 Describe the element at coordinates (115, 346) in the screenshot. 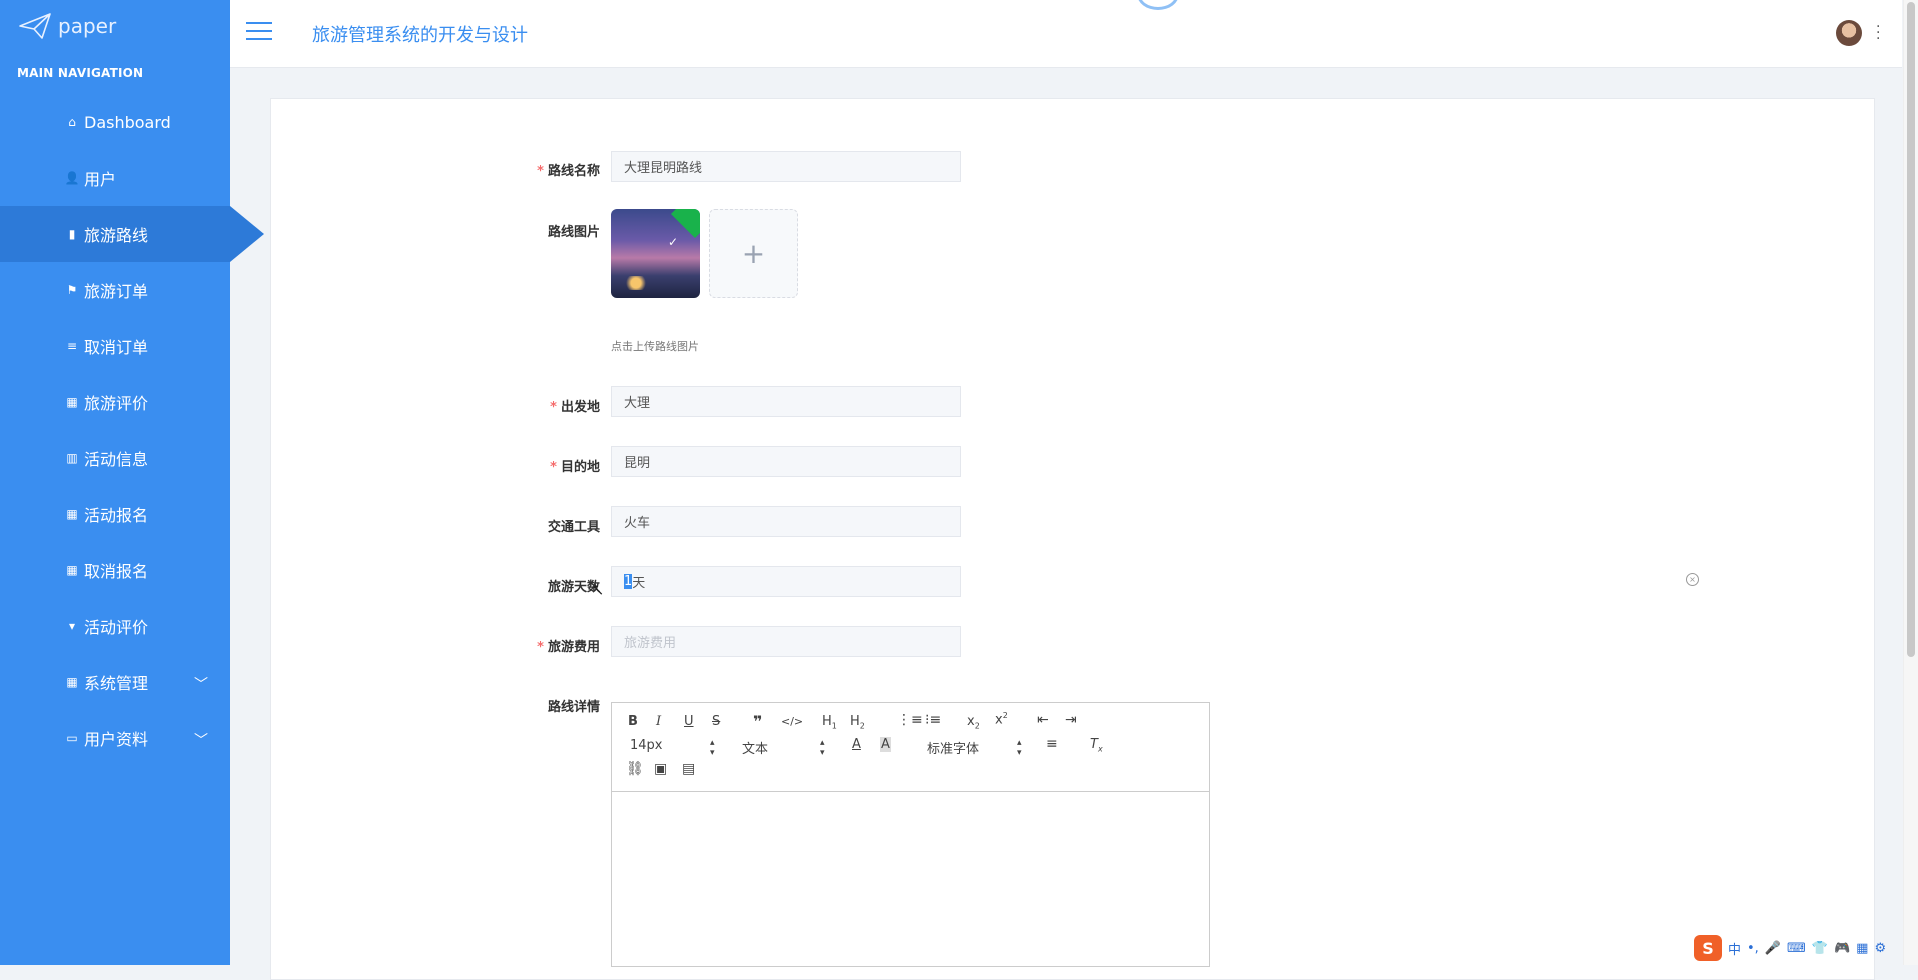

I see `sidebar-item-5: ≡ 取消订单` at that location.